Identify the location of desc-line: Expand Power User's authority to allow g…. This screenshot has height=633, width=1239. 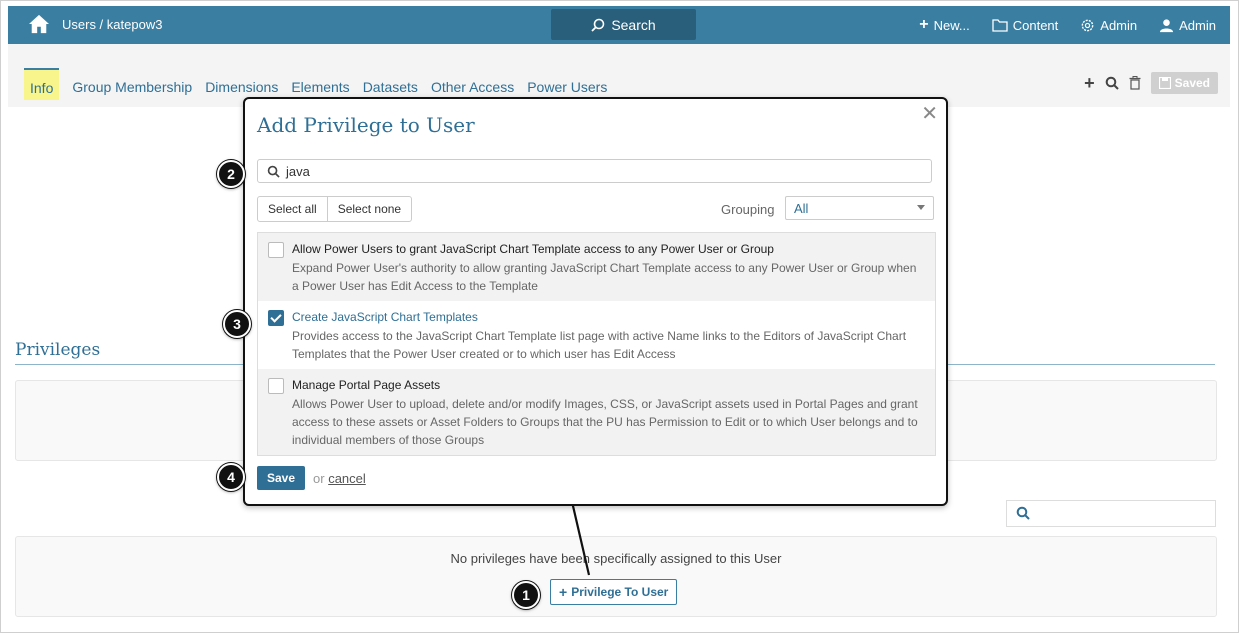
(604, 268).